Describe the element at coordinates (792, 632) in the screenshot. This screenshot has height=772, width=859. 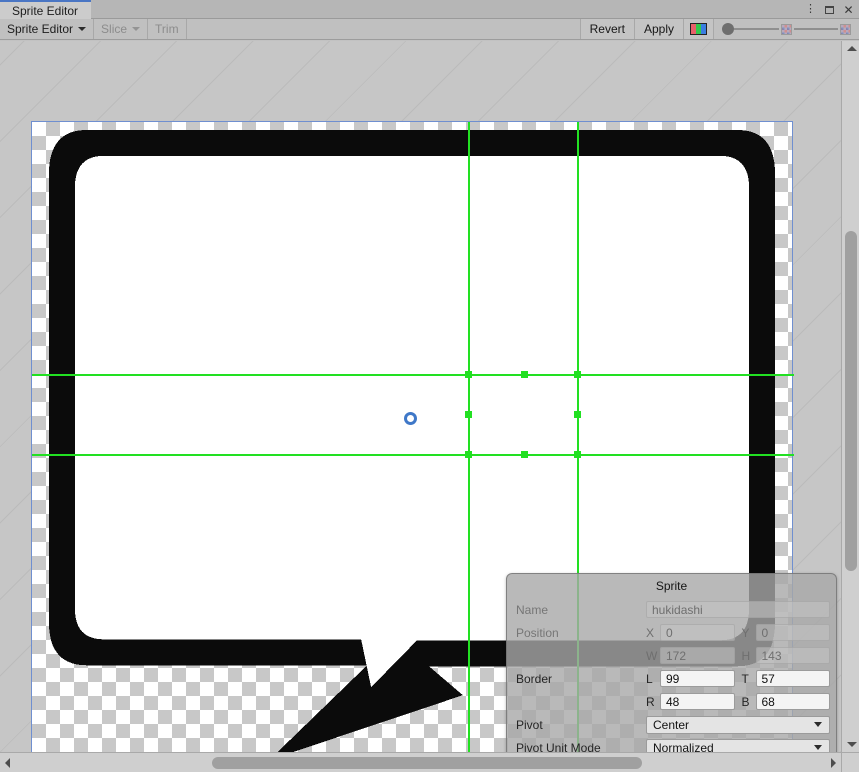
I see `position-y-field: 0` at that location.